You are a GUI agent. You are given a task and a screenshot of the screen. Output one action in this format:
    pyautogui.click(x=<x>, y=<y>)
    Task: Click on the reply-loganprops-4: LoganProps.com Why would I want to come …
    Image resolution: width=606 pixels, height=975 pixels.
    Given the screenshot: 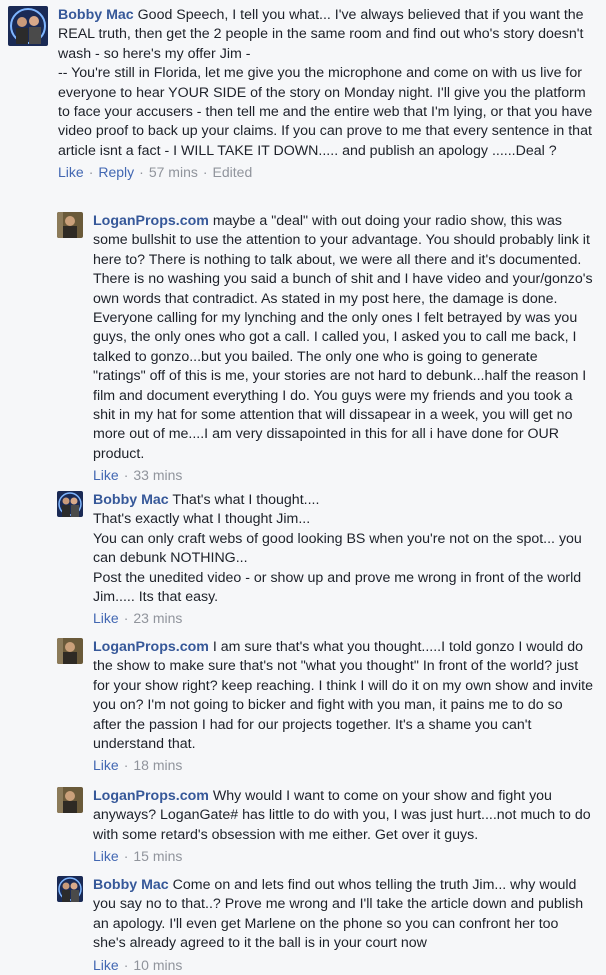 What is the action you would take?
    pyautogui.click(x=325, y=826)
    